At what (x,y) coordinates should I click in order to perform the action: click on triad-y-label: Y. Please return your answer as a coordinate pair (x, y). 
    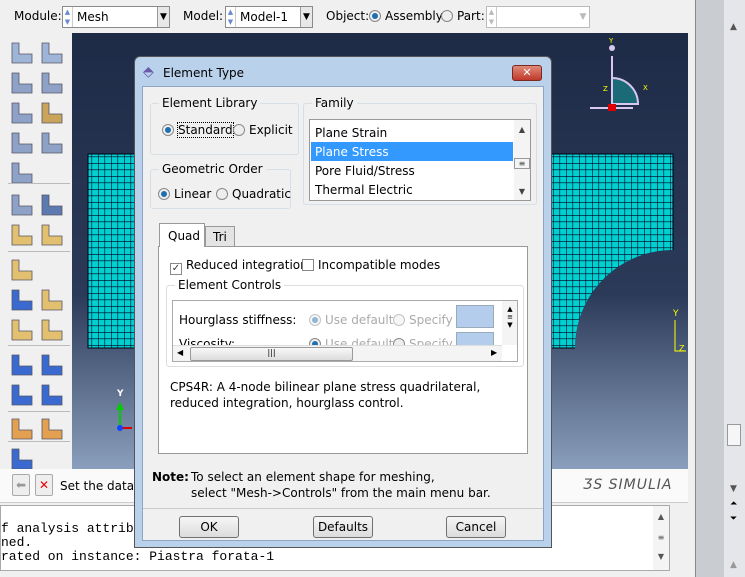
    Looking at the image, I should click on (611, 41).